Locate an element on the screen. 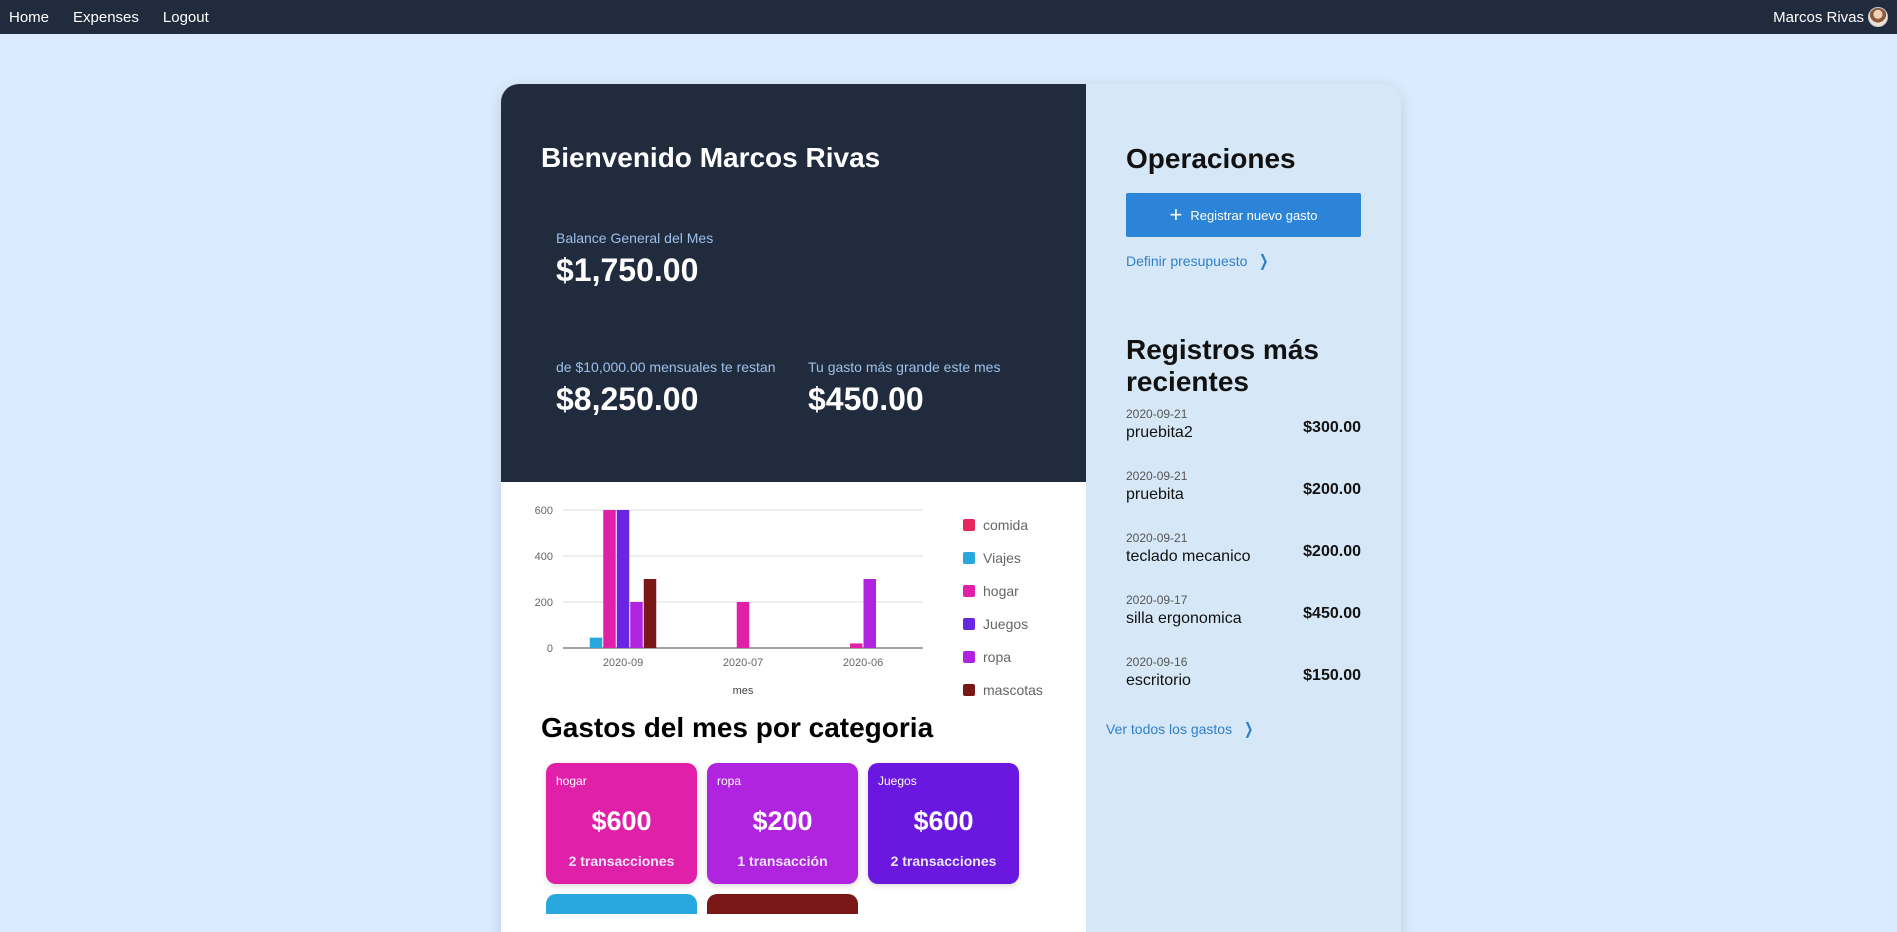 The width and height of the screenshot is (1897, 932). y-tick-label: 0 is located at coordinates (550, 649).